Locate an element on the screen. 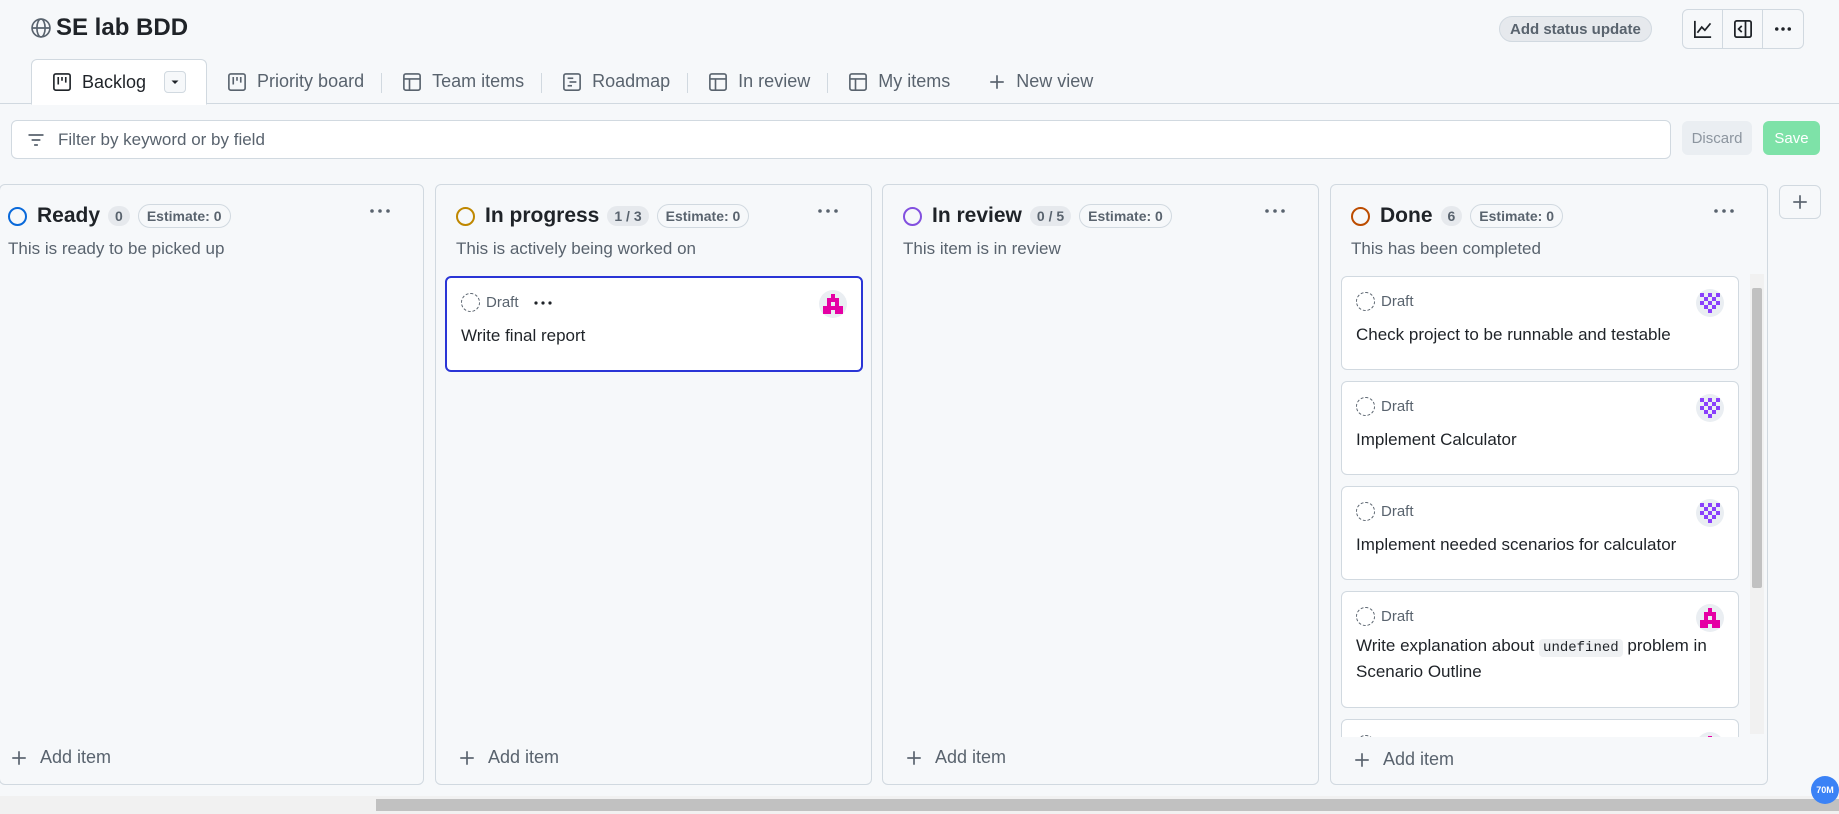  memory-badge: 70M is located at coordinates (1825, 790).